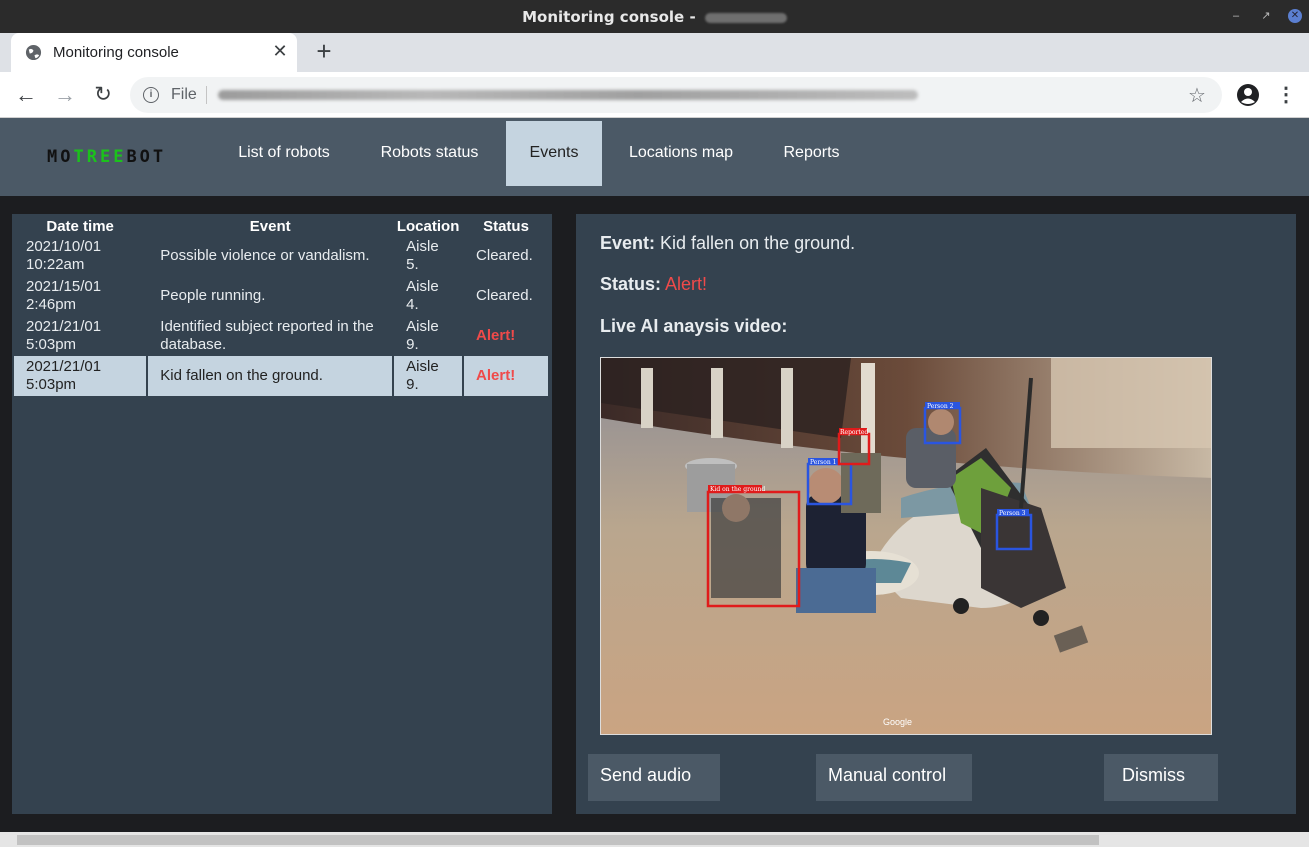  Describe the element at coordinates (284, 153) in the screenshot. I see `nav-list-of-robots: List of robots` at that location.